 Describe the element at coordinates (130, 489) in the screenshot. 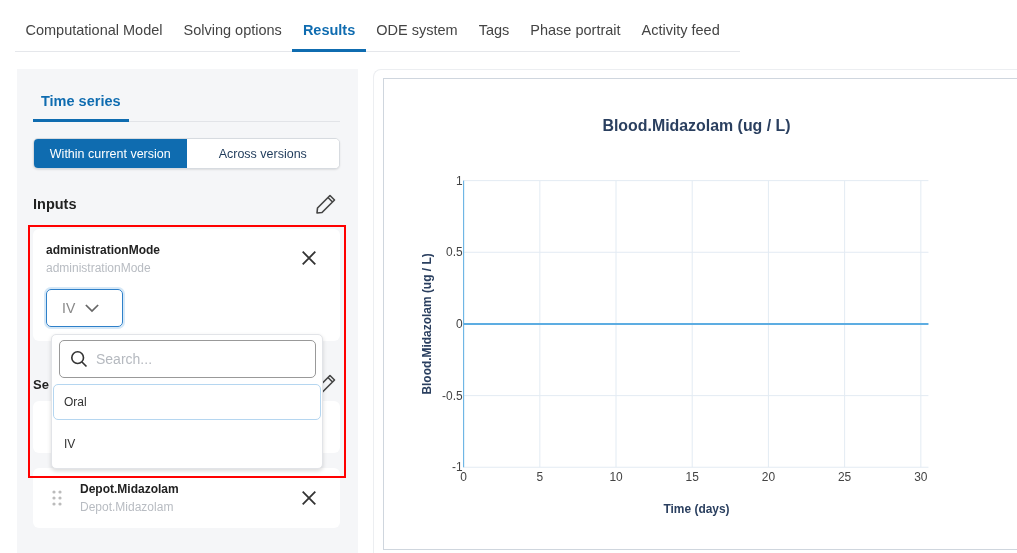

I see `card-title: Depot.Midazolam` at that location.